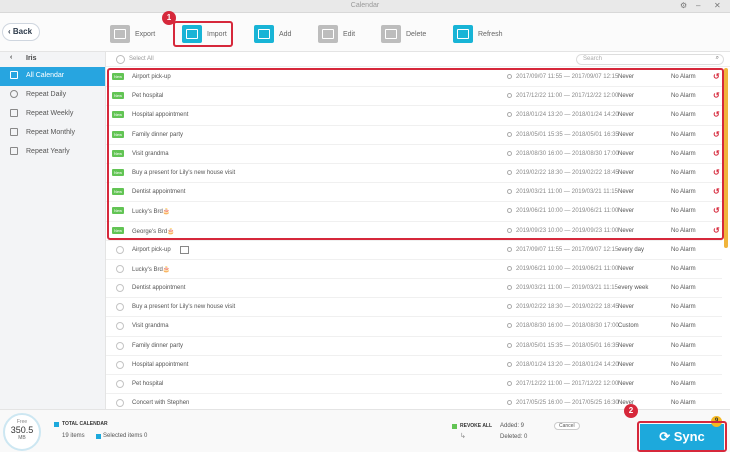  What do you see at coordinates (14, 151) in the screenshot?
I see `calendar-year-icon` at bounding box center [14, 151].